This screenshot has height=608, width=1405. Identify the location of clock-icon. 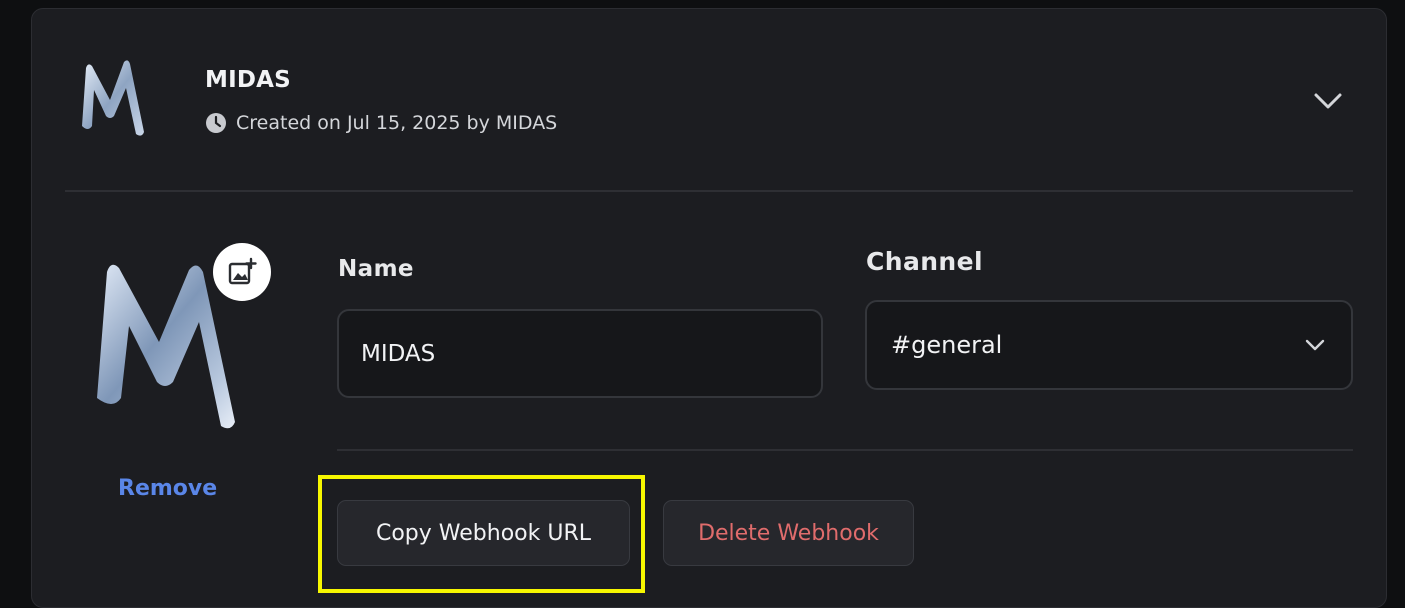
(216, 123).